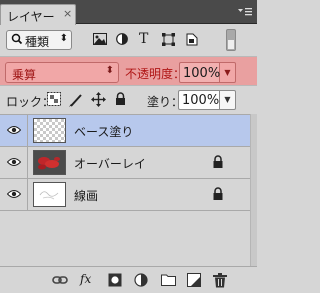  I want to click on layer-row: オーバーレイ, so click(125, 162).